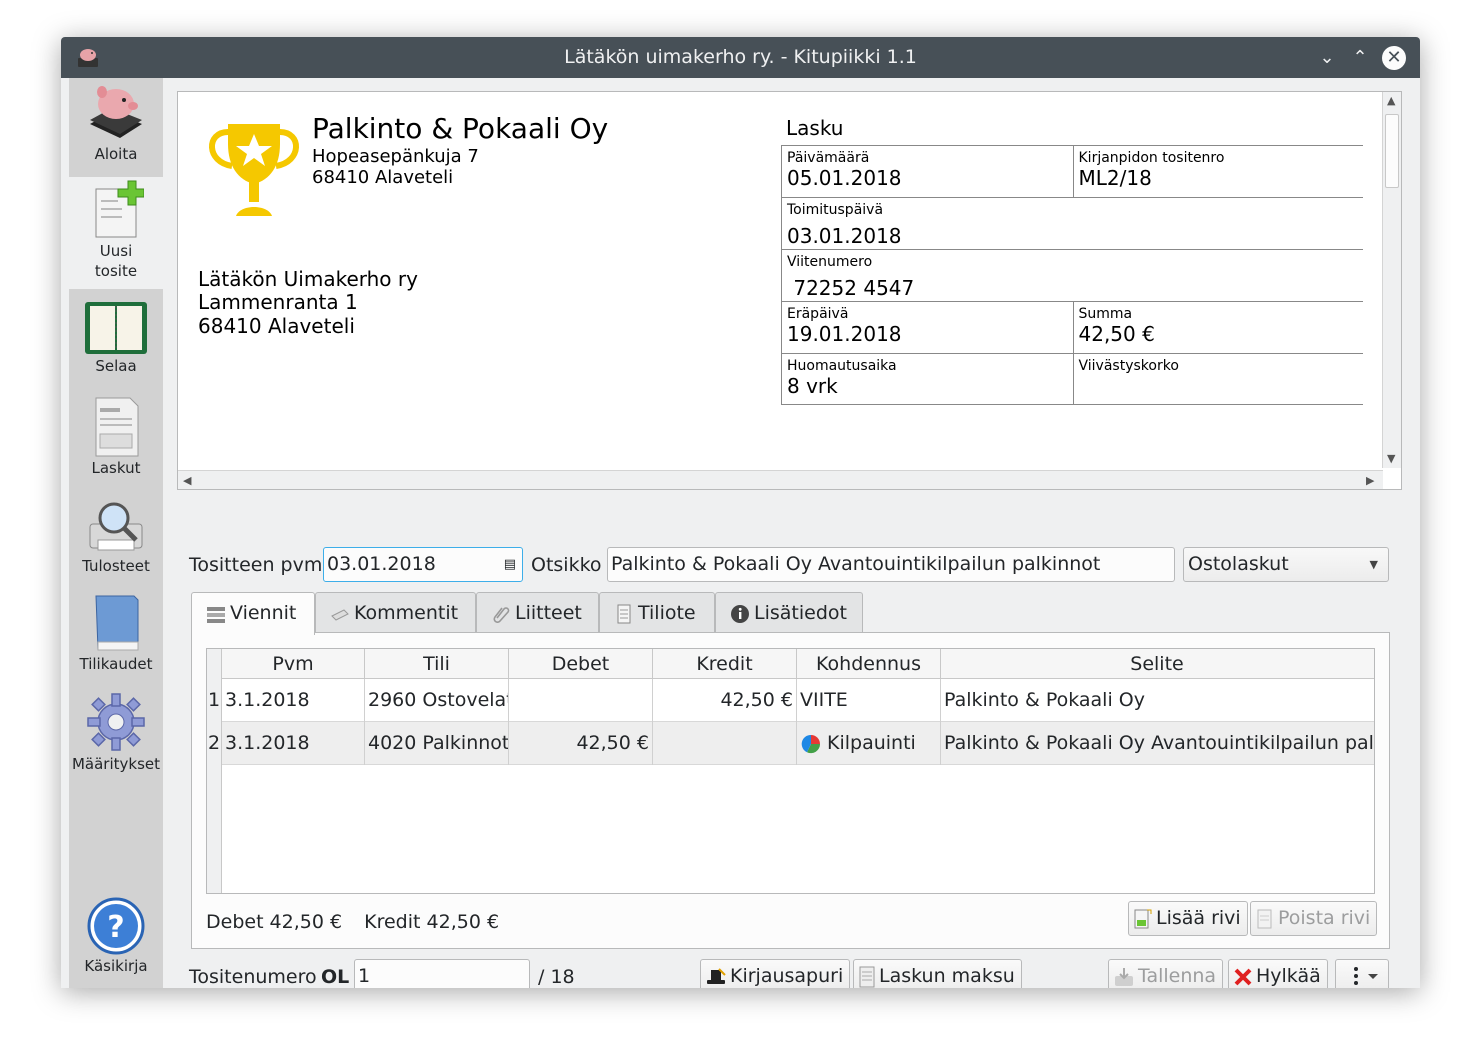 The height and width of the screenshot is (1049, 1481). What do you see at coordinates (1360, 58) in the screenshot?
I see `maximize-button: ⌃` at bounding box center [1360, 58].